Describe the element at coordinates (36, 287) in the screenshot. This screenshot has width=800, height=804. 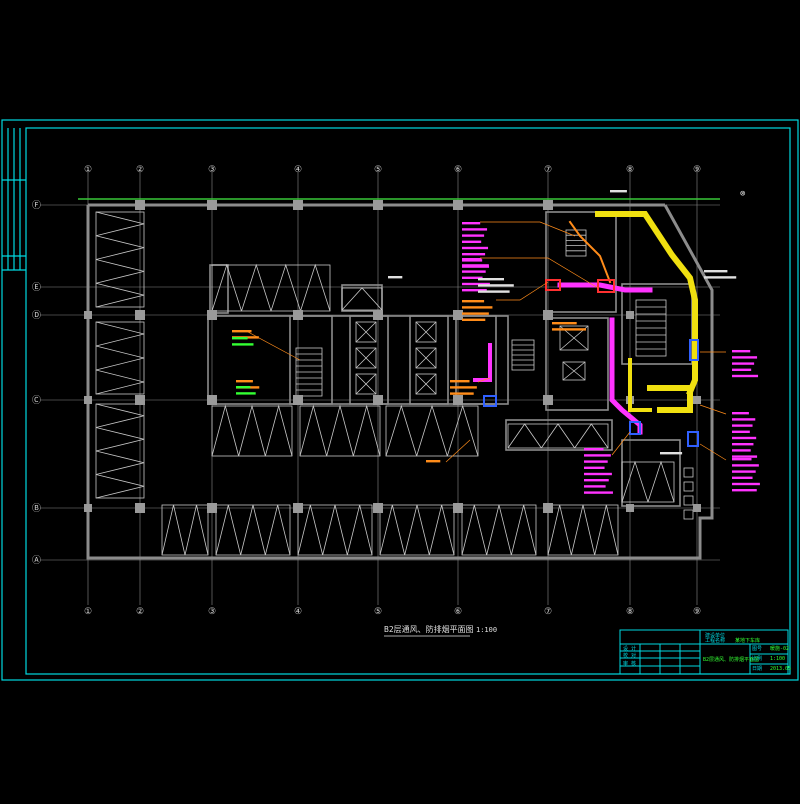
I see `grid-label-left: Ⓔ` at that location.